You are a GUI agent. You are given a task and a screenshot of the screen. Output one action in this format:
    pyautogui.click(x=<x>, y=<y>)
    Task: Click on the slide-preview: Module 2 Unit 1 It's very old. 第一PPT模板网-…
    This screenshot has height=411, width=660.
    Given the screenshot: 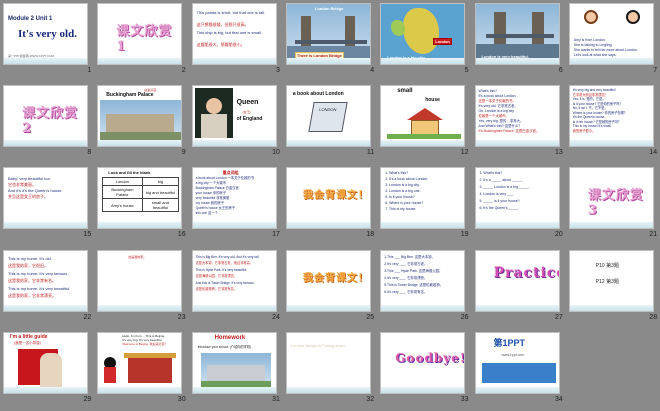 What is the action you would take?
    pyautogui.click(x=45, y=34)
    